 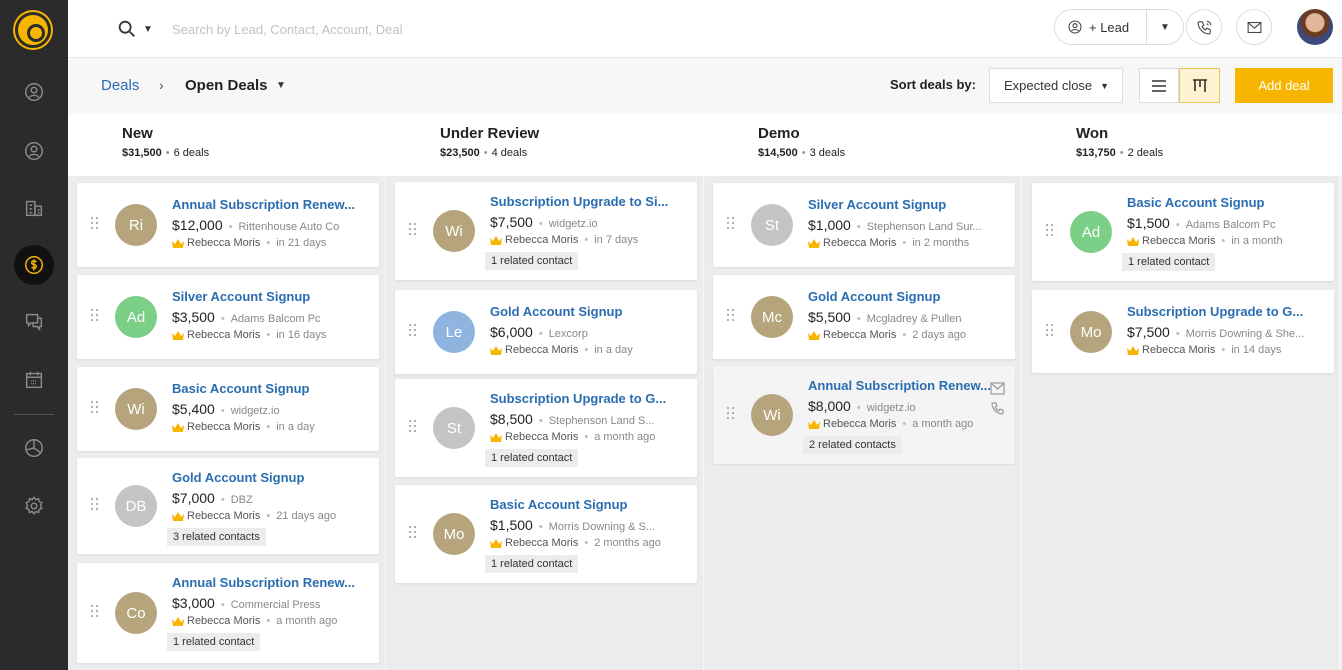 I want to click on email-button, so click(x=1254, y=27).